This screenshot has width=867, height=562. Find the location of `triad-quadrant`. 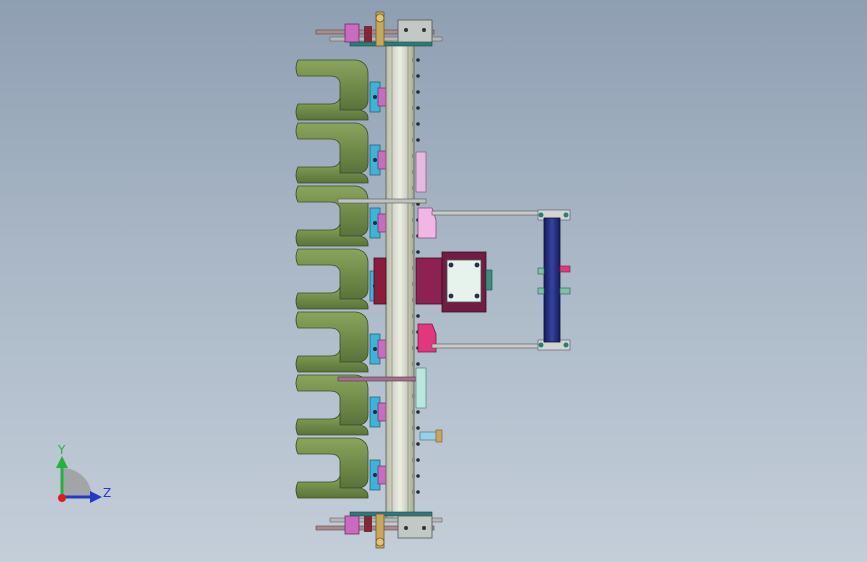

triad-quadrant is located at coordinates (77, 482).